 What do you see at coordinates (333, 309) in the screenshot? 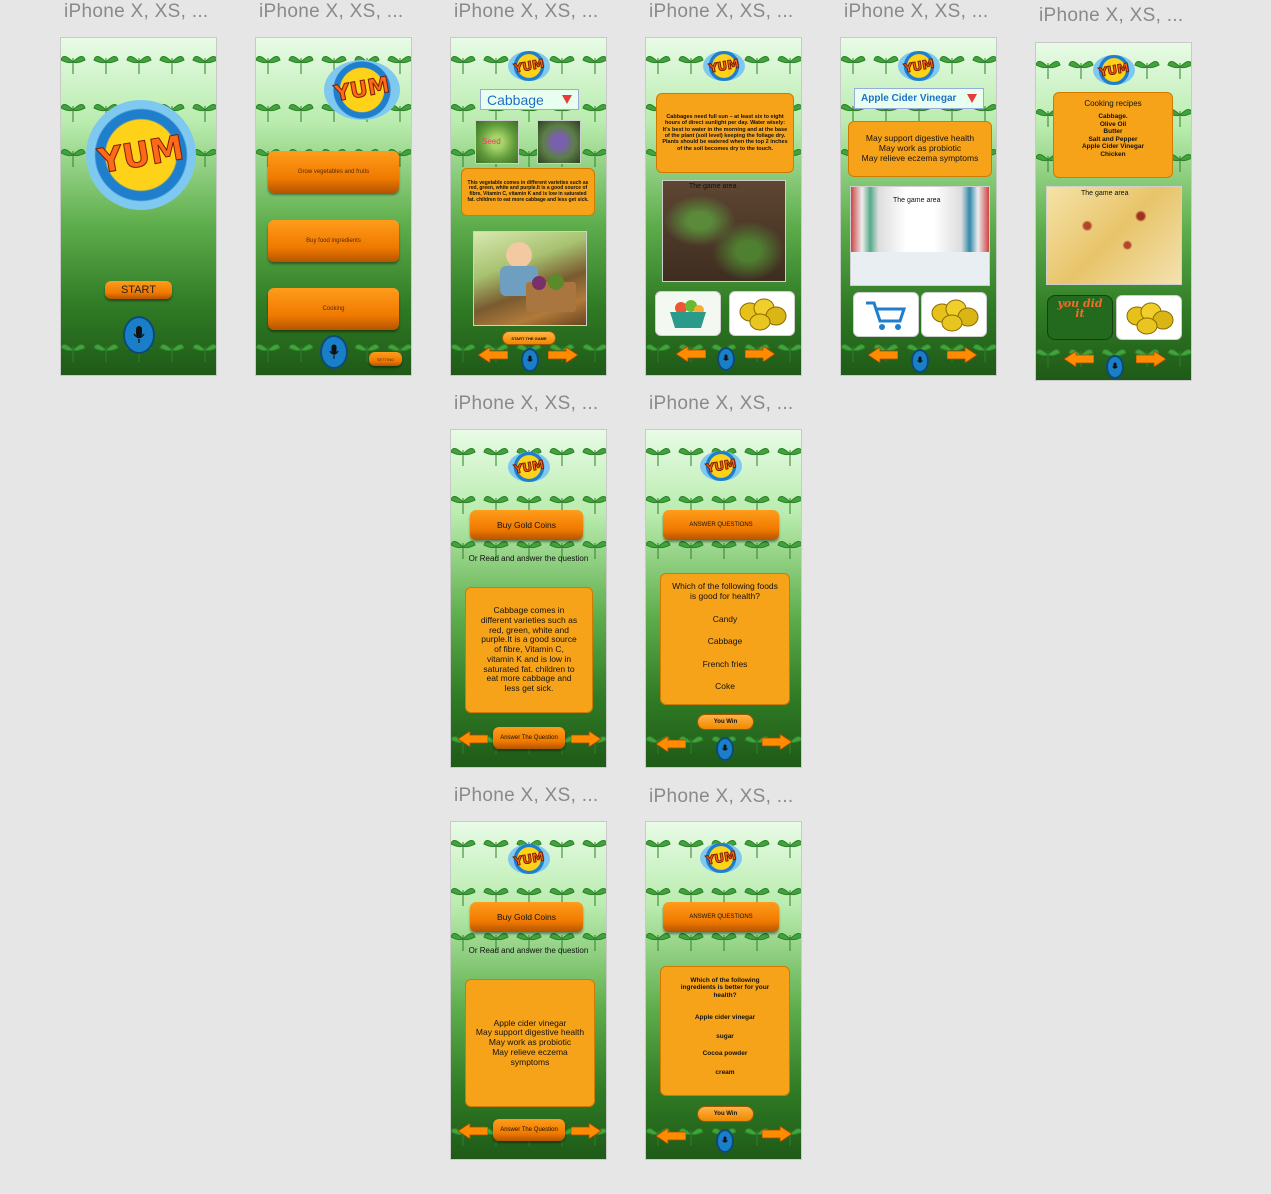
I see `cooking-button: Cooking` at bounding box center [333, 309].